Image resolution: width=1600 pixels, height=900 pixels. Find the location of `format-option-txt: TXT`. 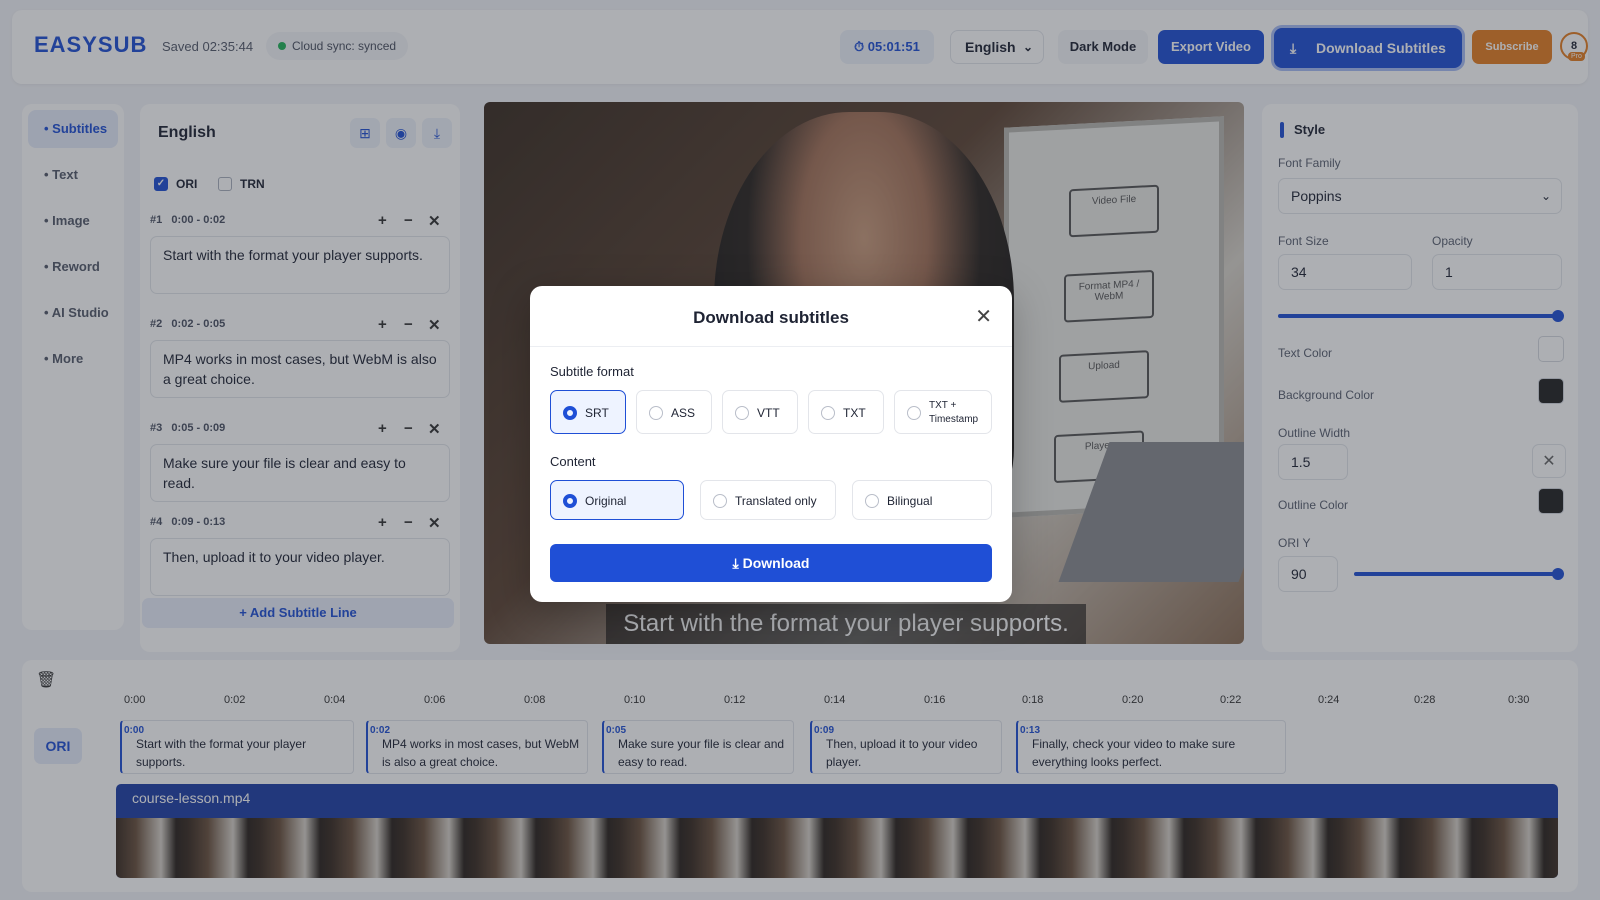

format-option-txt: TXT is located at coordinates (846, 412).